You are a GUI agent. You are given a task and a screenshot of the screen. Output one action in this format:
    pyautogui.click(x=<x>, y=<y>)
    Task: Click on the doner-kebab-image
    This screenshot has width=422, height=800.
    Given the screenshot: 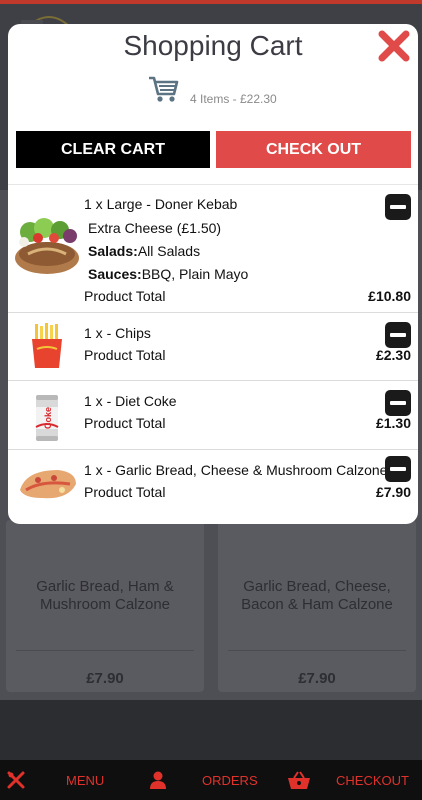 What is the action you would take?
    pyautogui.click(x=47, y=247)
    